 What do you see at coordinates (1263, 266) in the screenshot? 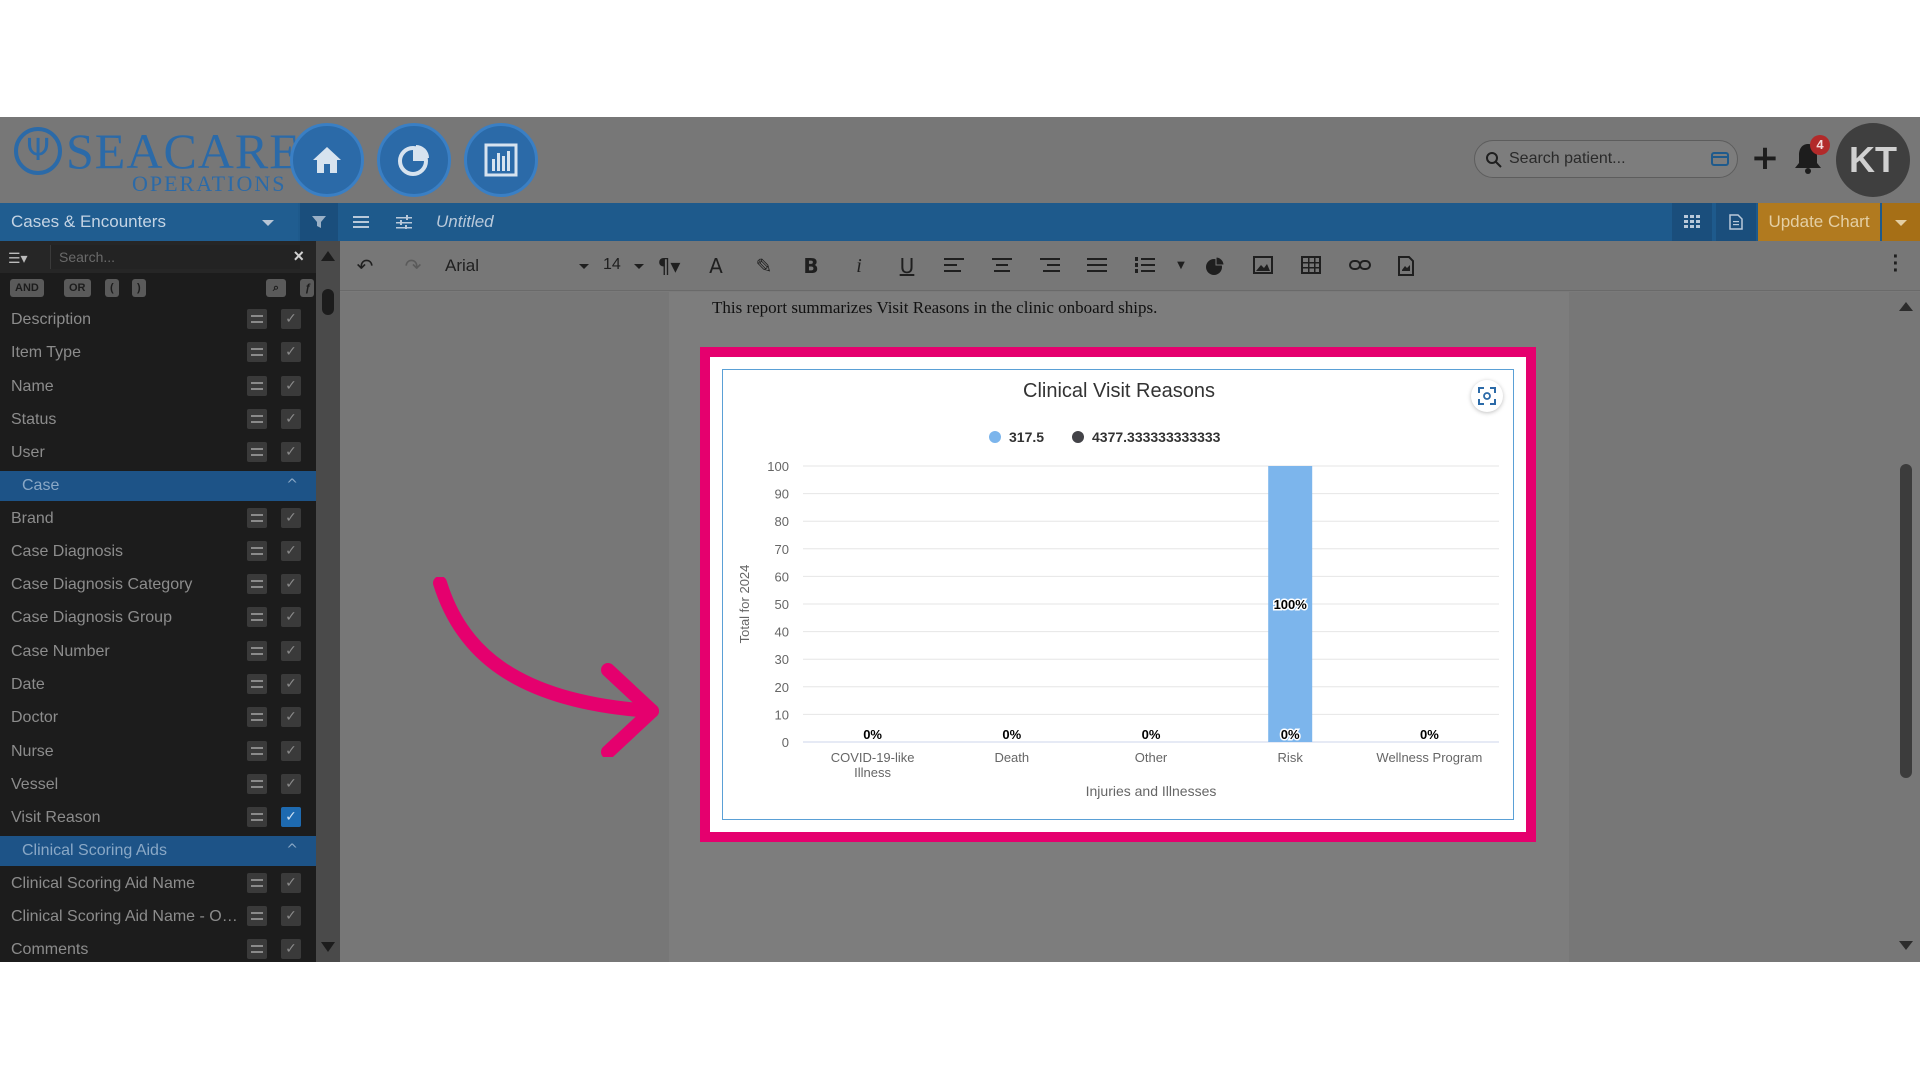
I see `image-icon` at bounding box center [1263, 266].